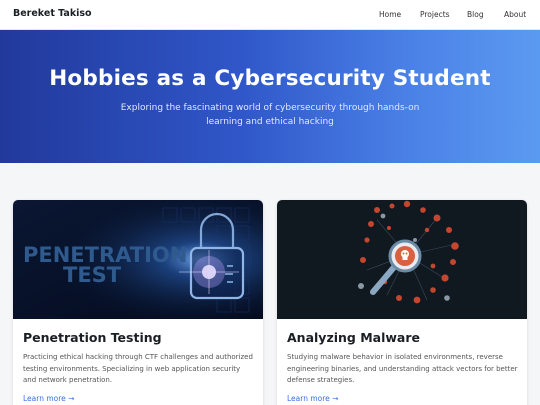  Describe the element at coordinates (270, 78) in the screenshot. I see `hero-title: Hobbies as a Cybersecurity Student` at that location.